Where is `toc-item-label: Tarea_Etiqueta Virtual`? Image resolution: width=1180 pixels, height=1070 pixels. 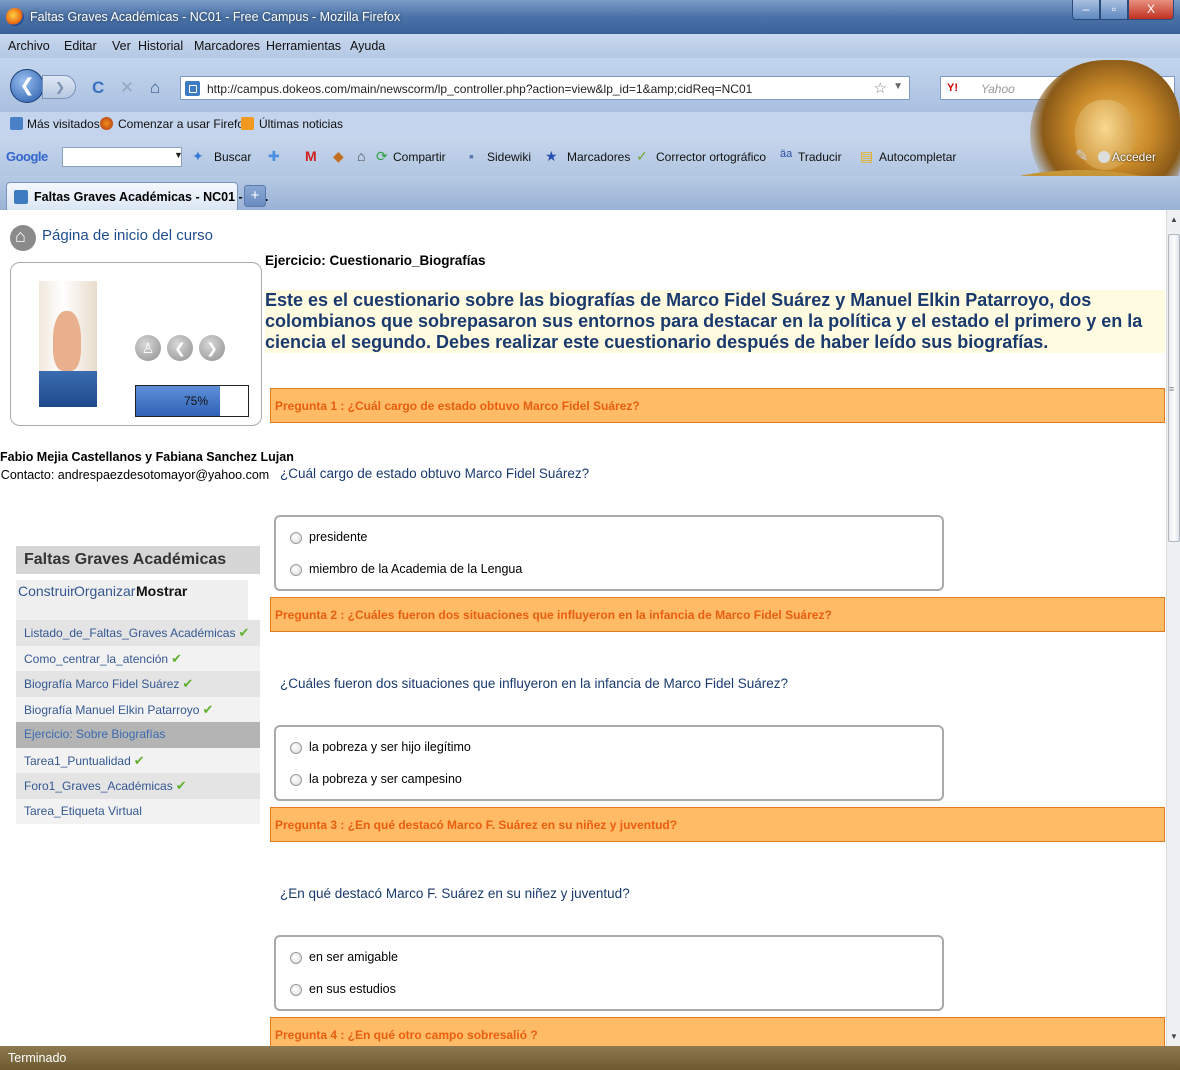 toc-item-label: Tarea_Etiqueta Virtual is located at coordinates (83, 811).